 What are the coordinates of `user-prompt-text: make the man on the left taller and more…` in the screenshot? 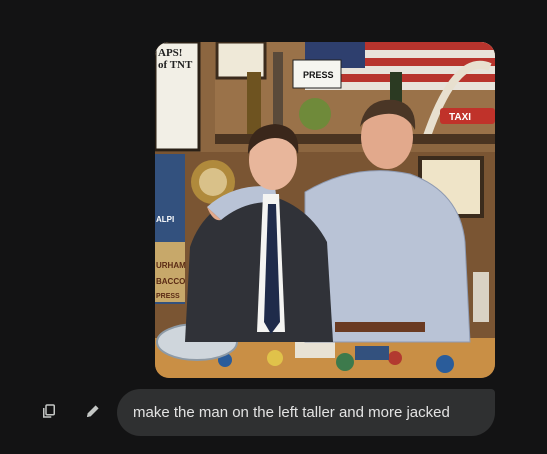 It's located at (291, 412).